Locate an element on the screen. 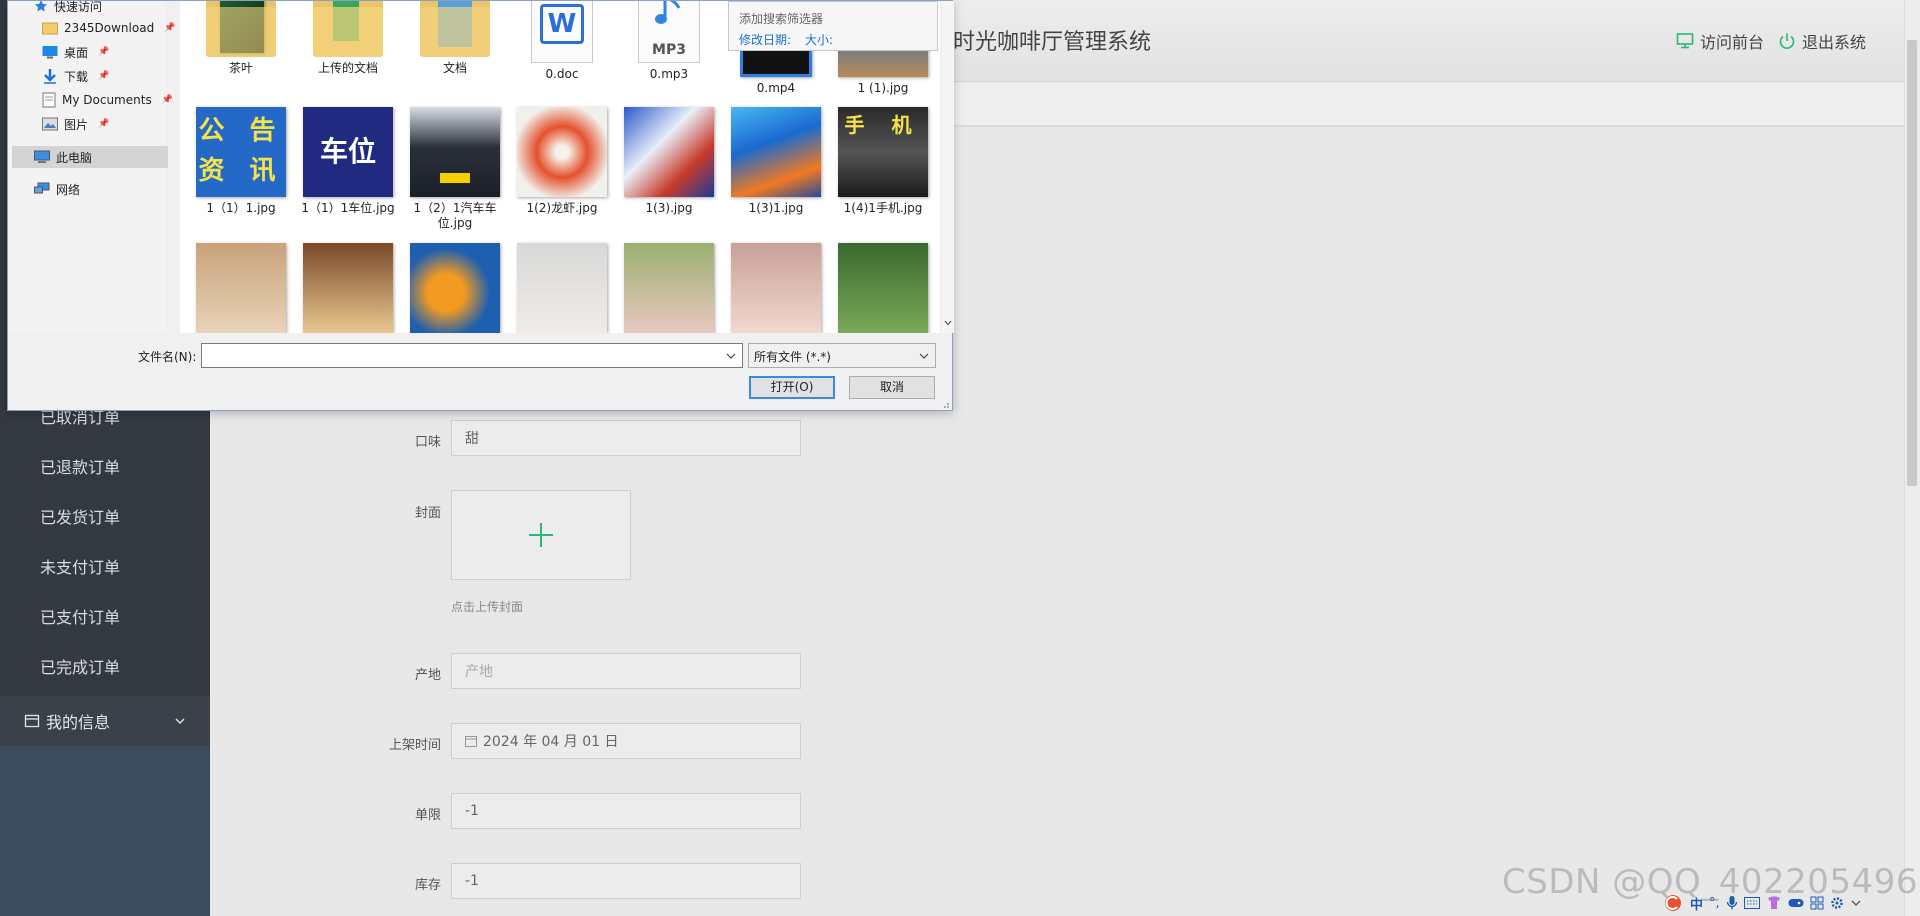 This screenshot has width=1920, height=916. nav-quick-access: 快速访问 is located at coordinates (68, 8).